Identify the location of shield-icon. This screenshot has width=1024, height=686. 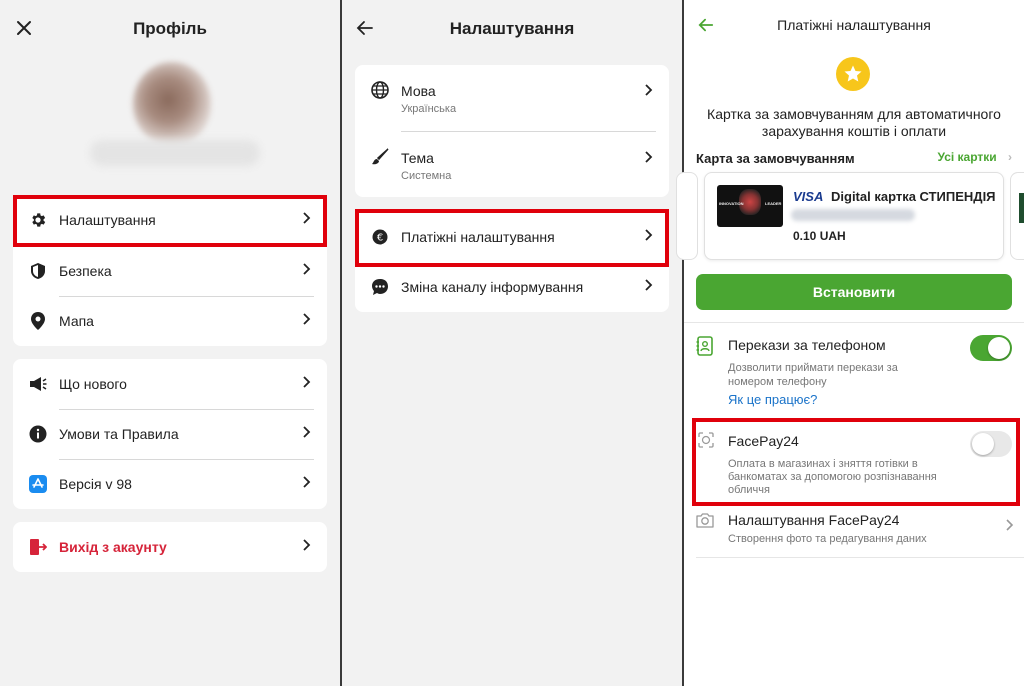
(38, 271).